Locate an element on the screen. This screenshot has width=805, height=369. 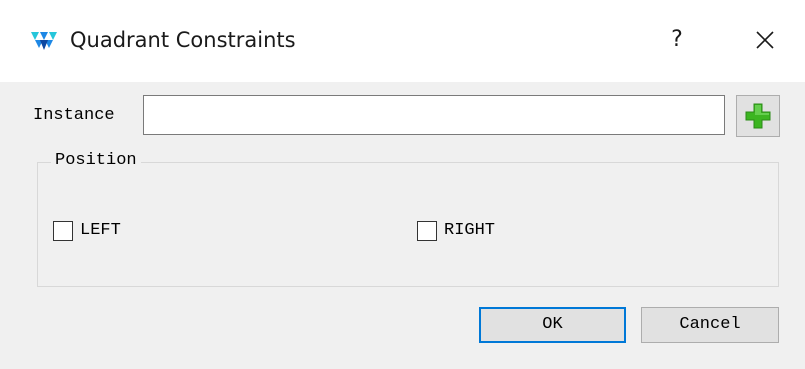
window-title: Quadrant Constraints is located at coordinates (183, 40).